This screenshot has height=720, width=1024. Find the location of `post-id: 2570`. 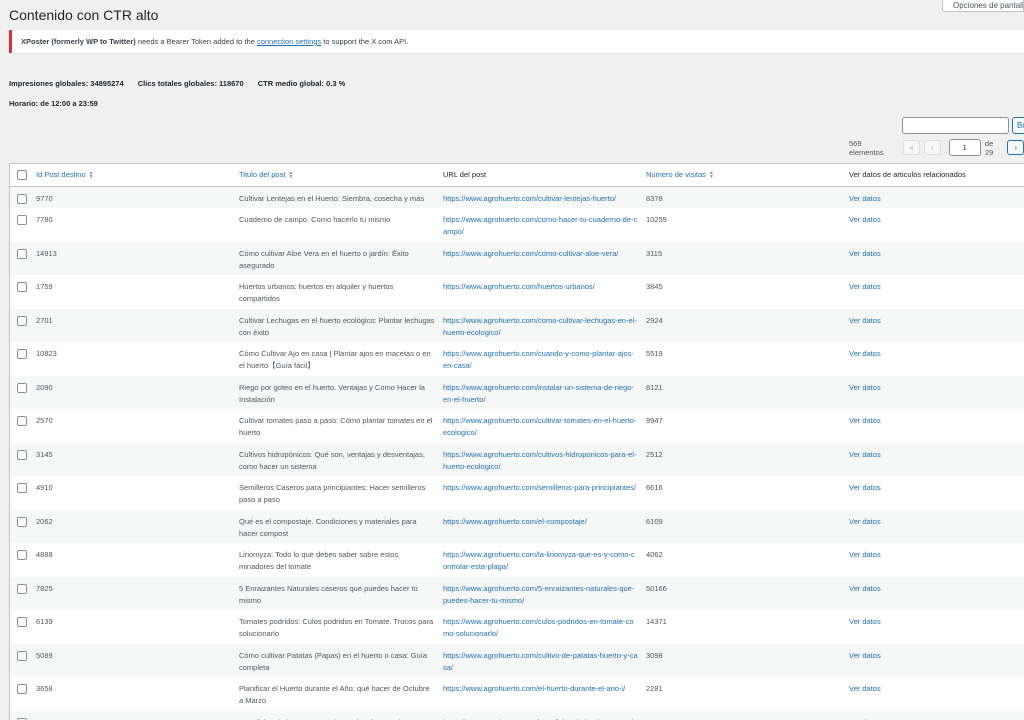

post-id: 2570 is located at coordinates (44, 420).